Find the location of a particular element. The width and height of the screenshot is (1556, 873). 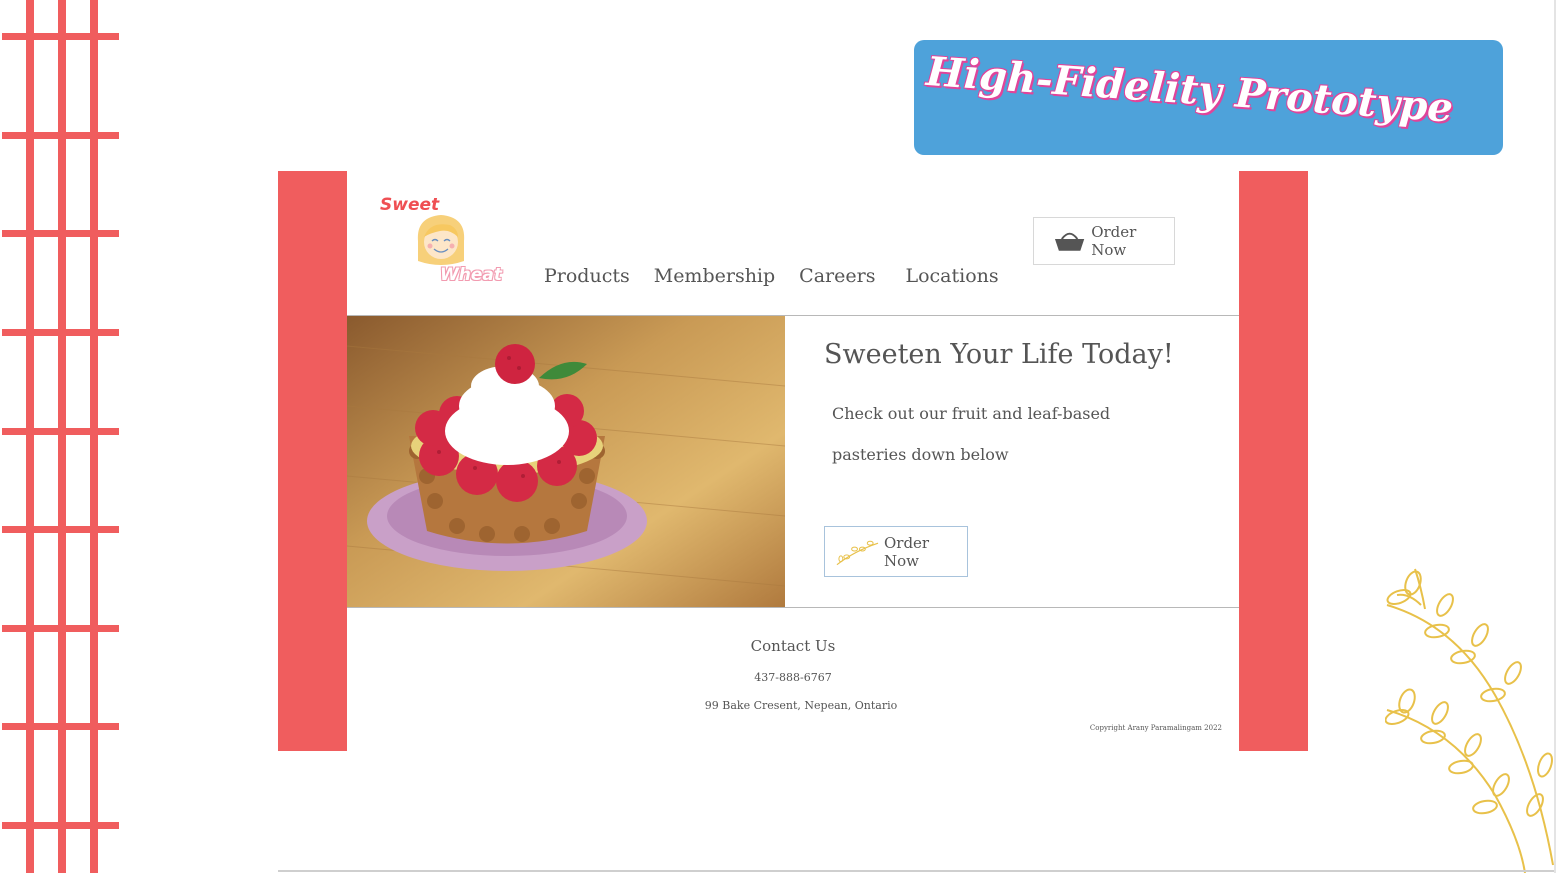

nav-item-membership: Membership is located at coordinates (714, 276).